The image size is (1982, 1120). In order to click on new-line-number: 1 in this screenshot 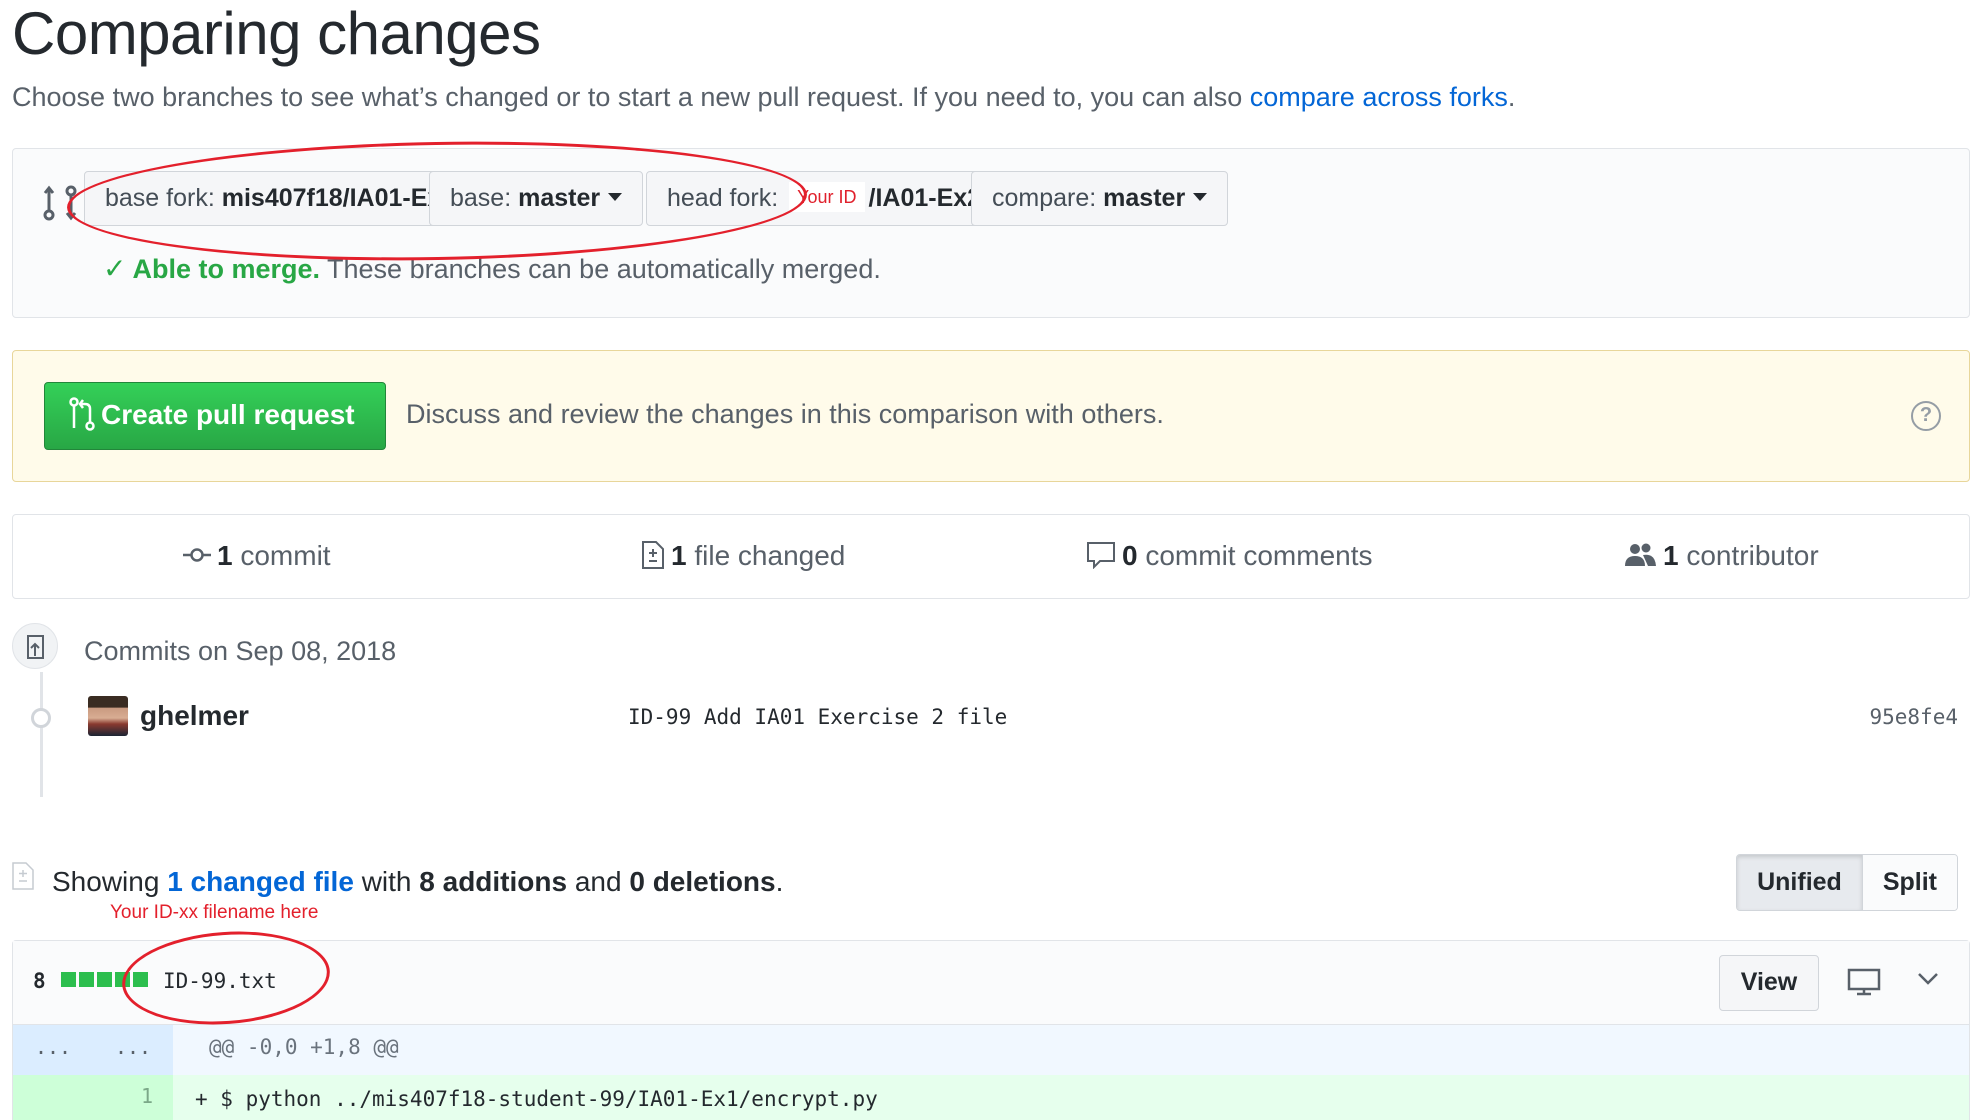, I will do `click(133, 1097)`.